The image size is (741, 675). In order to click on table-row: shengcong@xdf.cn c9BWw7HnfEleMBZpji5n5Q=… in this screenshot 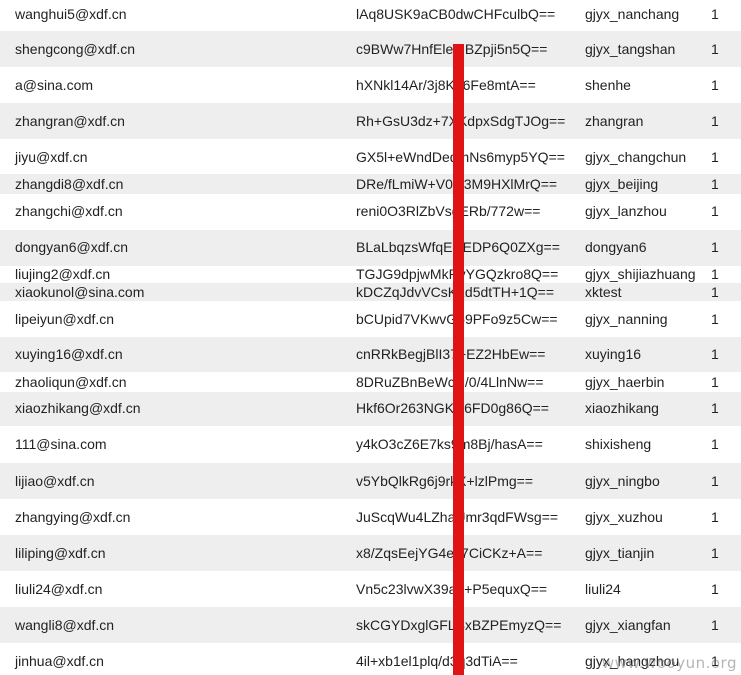, I will do `click(370, 49)`.